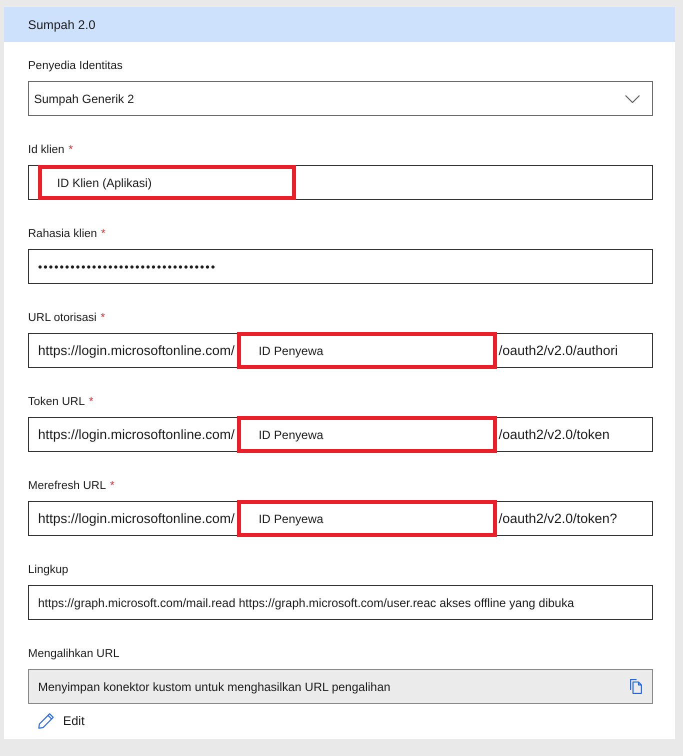 Image resolution: width=683 pixels, height=756 pixels. Describe the element at coordinates (558, 518) in the screenshot. I see `url-suffix: /oauth2/v2.0/token?` at that location.